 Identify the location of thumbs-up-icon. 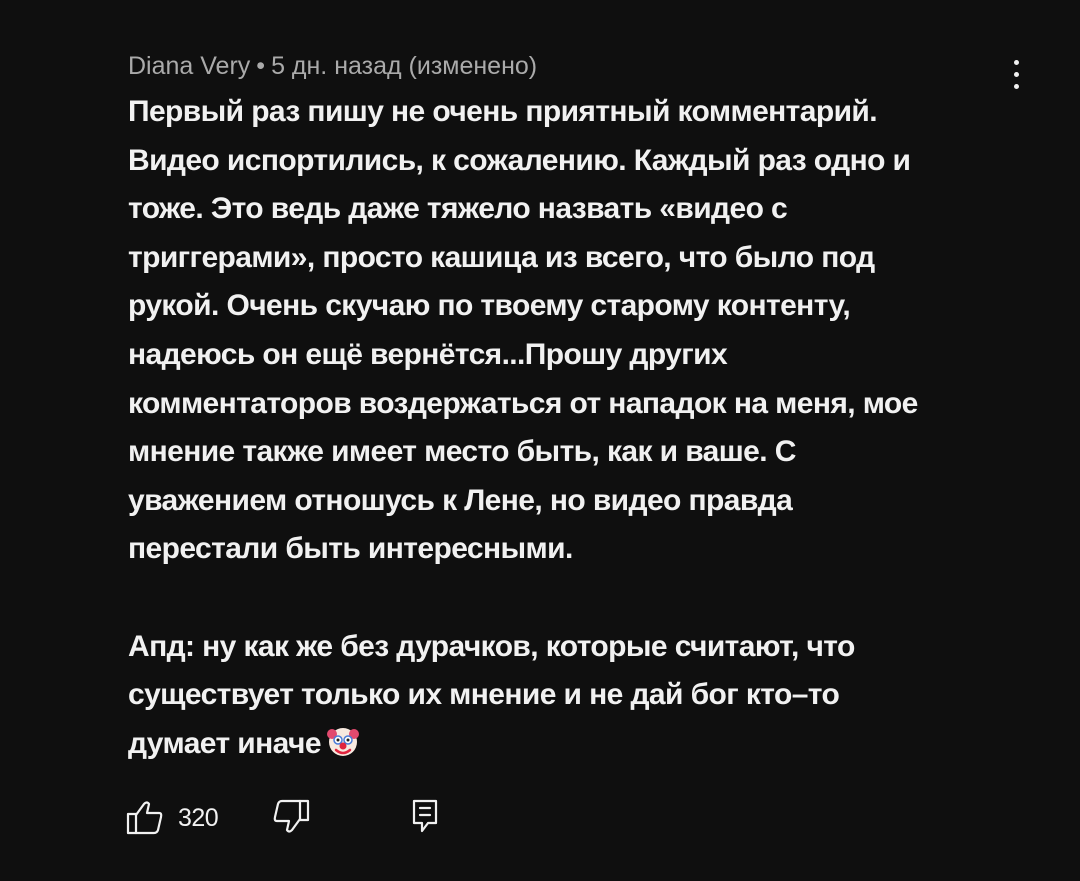
(144, 818).